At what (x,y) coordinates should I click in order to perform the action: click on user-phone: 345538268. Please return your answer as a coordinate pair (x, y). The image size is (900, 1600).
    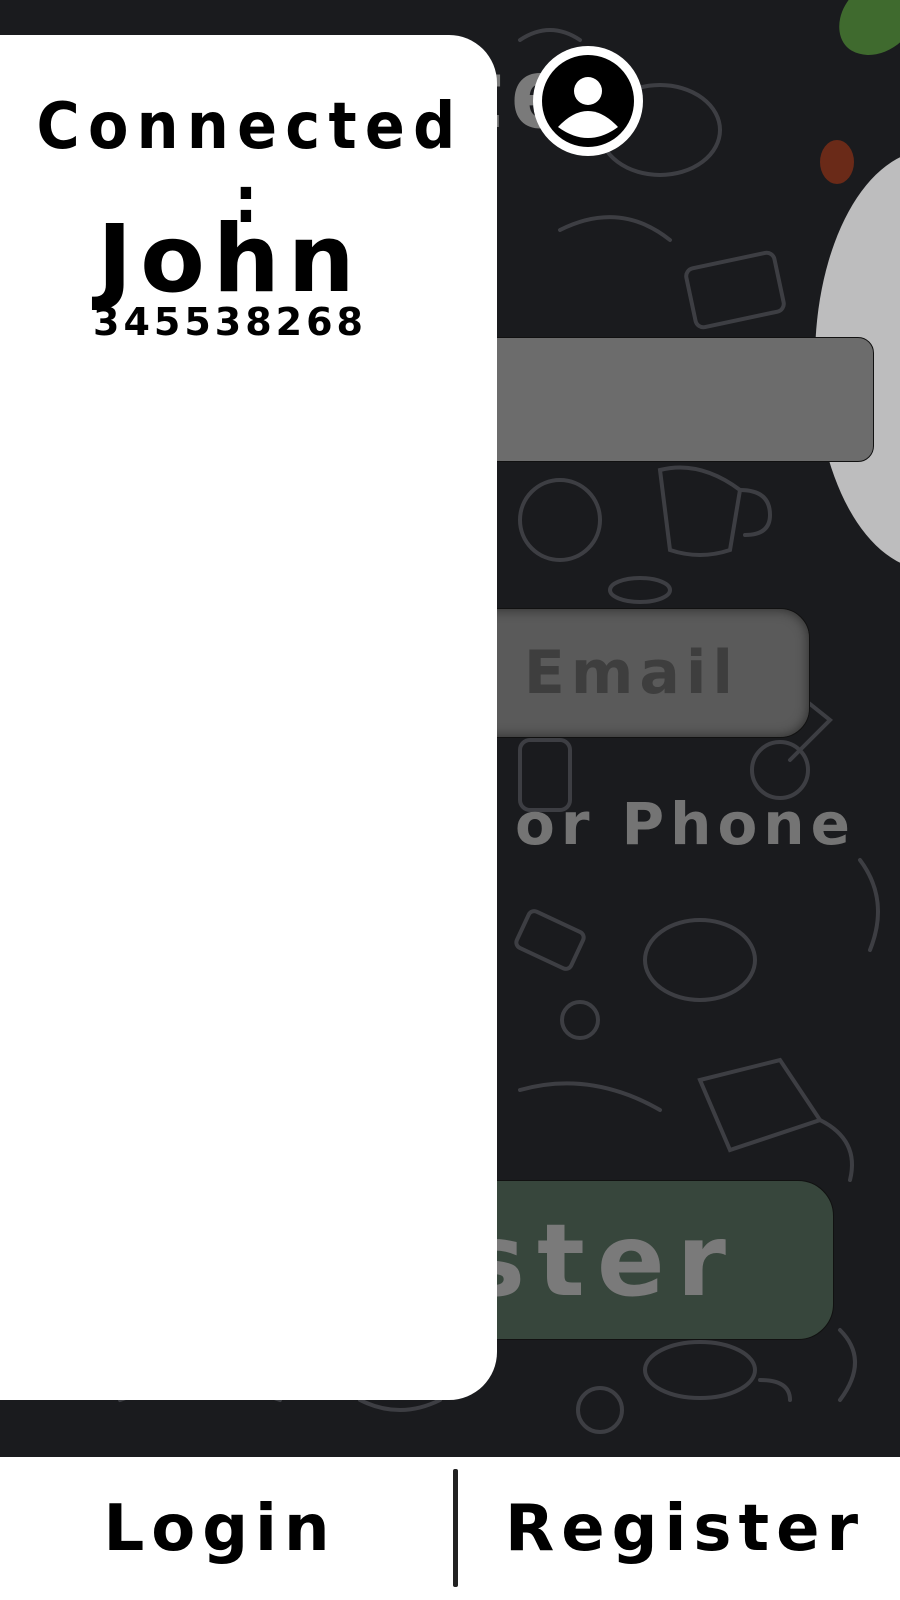
    Looking at the image, I should click on (230, 322).